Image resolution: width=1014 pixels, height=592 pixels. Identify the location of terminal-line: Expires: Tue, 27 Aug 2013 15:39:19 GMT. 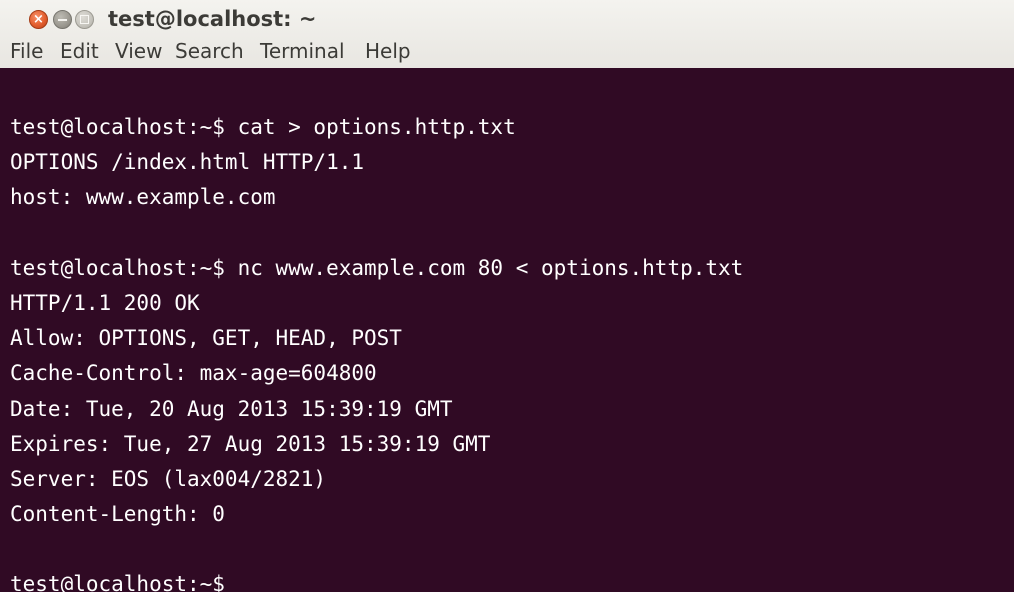
(250, 443).